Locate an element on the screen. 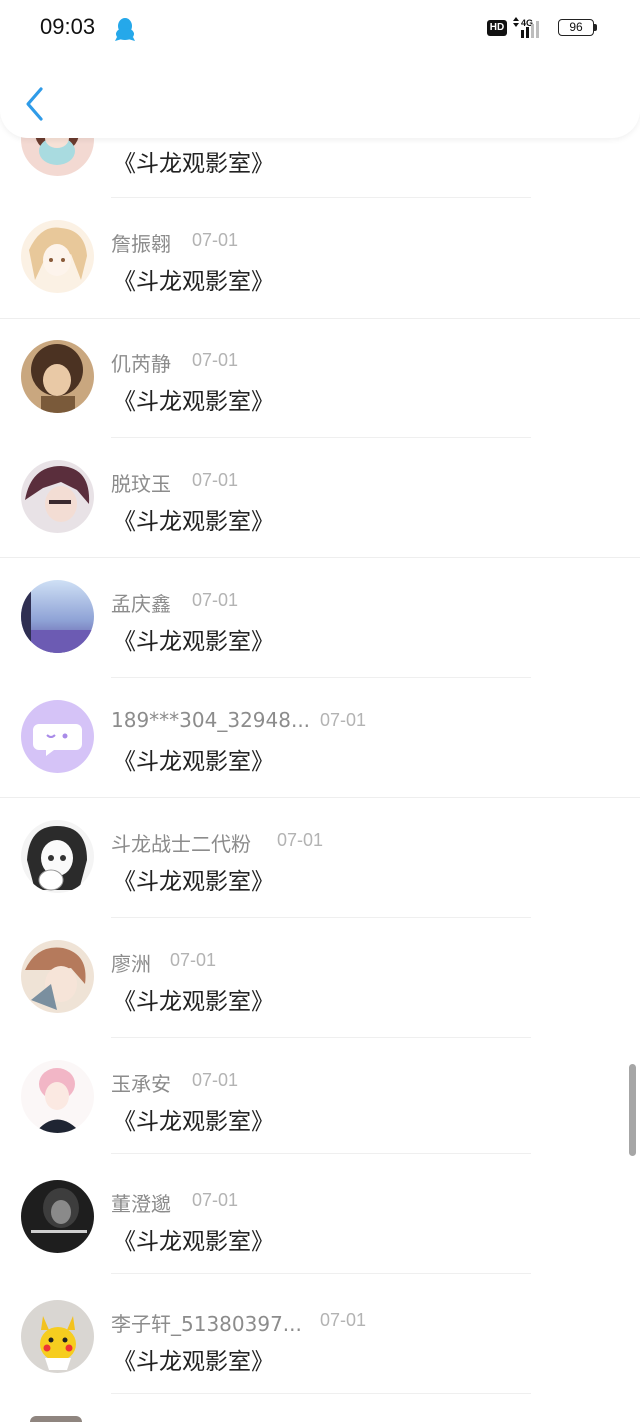 This screenshot has width=640, height=1422. list-item: 董澄邈 07-01 《斗龙观影室》 is located at coordinates (320, 1220).